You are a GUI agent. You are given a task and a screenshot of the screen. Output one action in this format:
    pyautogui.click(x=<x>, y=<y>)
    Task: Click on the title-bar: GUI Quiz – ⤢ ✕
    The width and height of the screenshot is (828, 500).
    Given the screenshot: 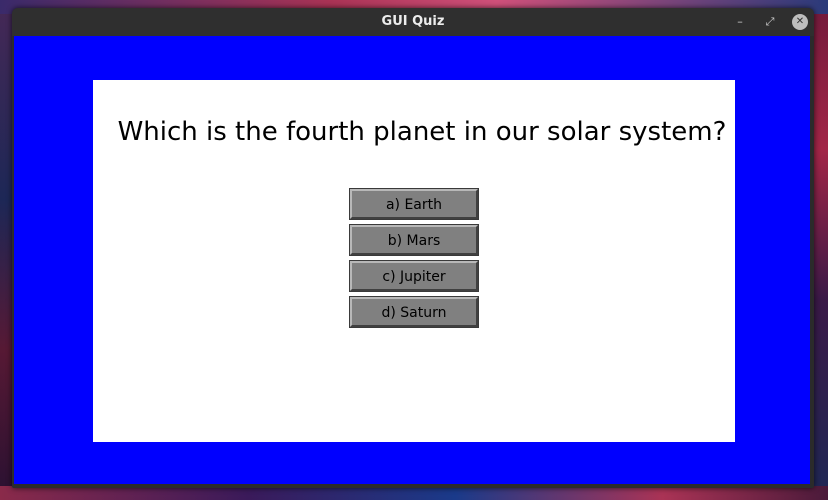 What is the action you would take?
    pyautogui.click(x=413, y=22)
    